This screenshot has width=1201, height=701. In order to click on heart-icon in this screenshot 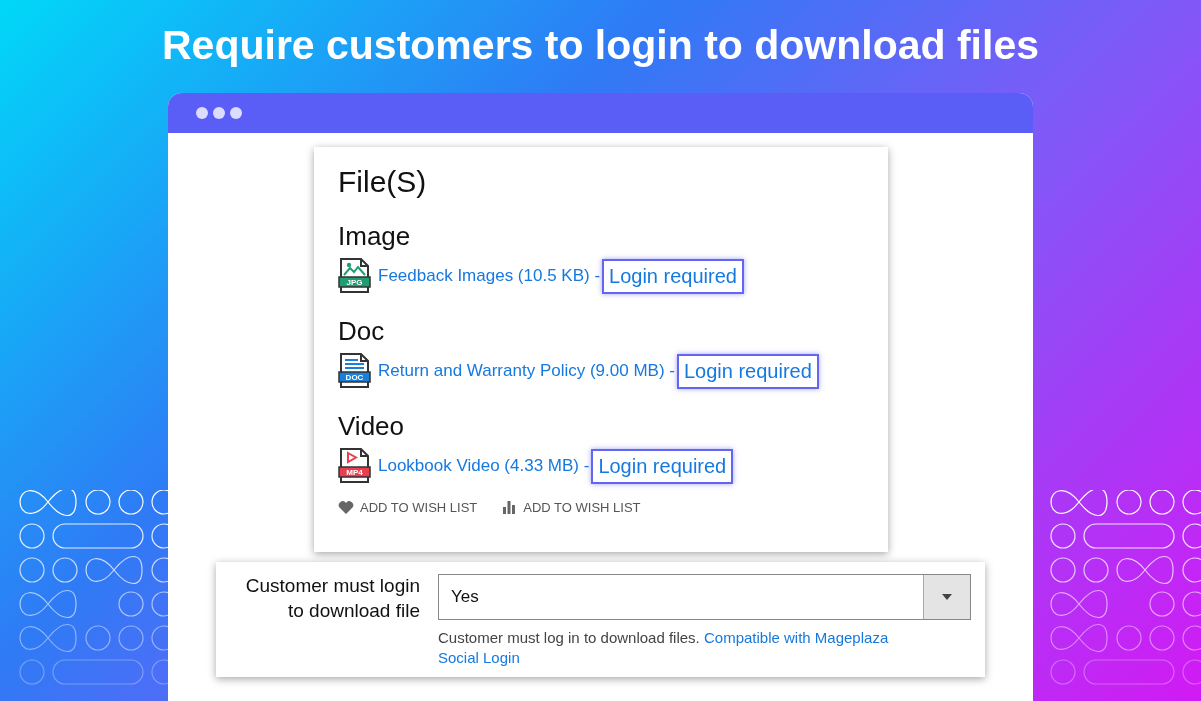, I will do `click(346, 507)`.